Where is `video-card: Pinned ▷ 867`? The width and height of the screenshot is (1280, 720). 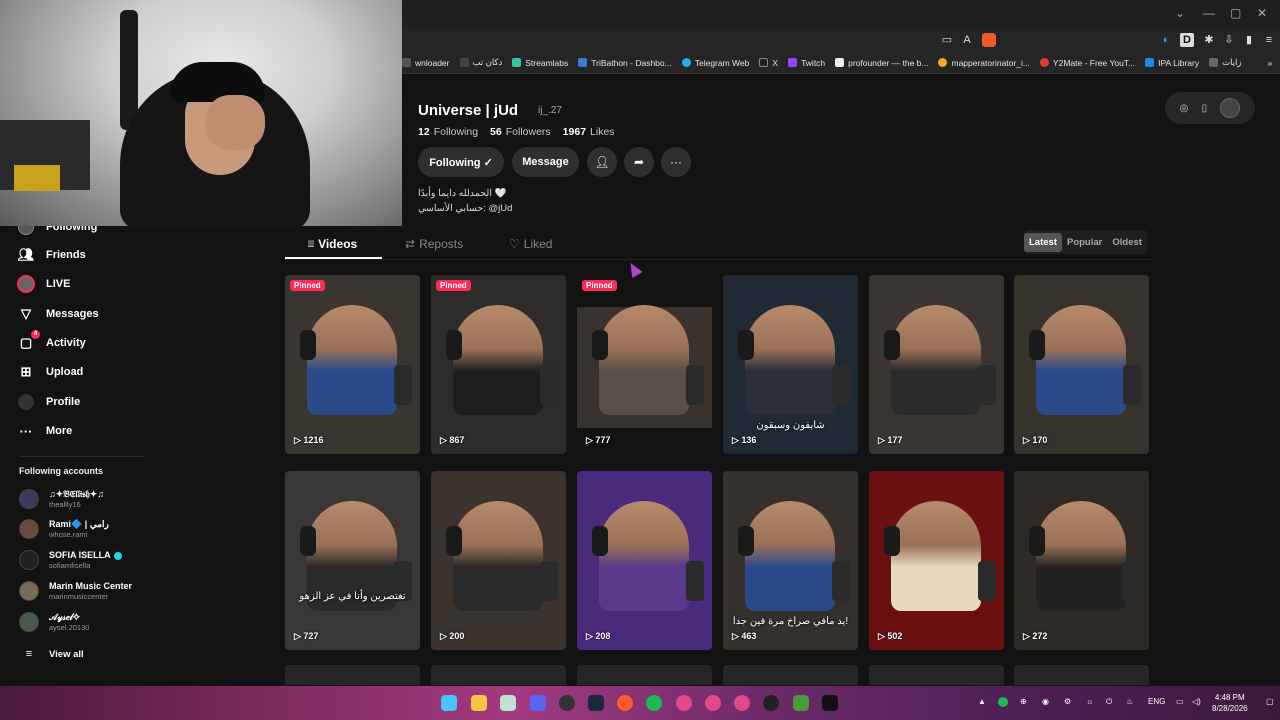 video-card: Pinned ▷ 867 is located at coordinates (498, 364).